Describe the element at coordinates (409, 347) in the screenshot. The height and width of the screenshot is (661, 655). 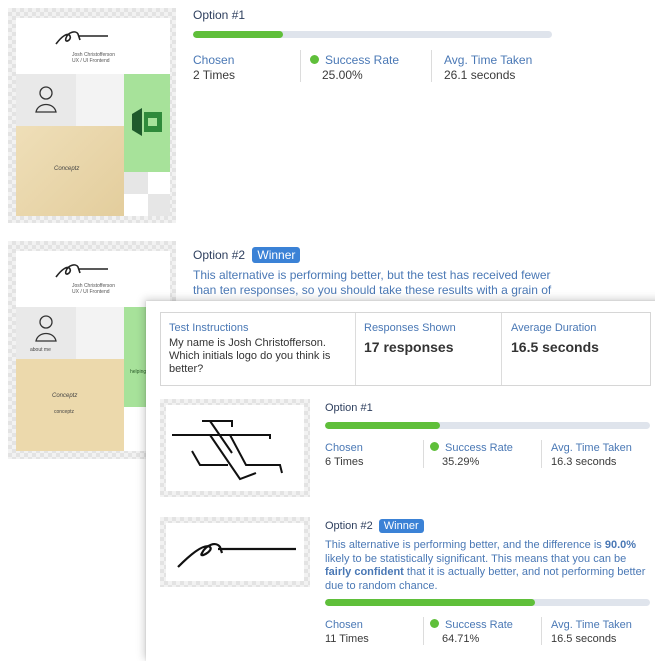
I see `responses-value: 17 responses` at that location.